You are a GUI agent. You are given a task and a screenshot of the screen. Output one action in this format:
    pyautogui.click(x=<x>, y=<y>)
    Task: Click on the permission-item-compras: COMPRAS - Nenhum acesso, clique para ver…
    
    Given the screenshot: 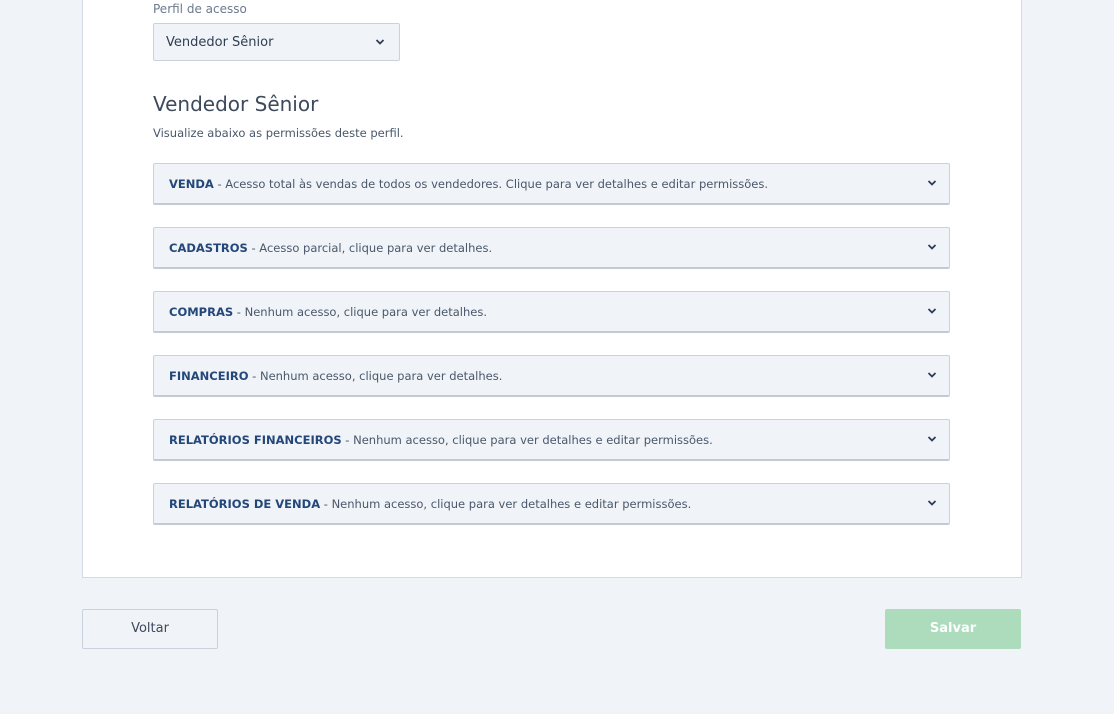 What is the action you would take?
    pyautogui.click(x=551, y=312)
    